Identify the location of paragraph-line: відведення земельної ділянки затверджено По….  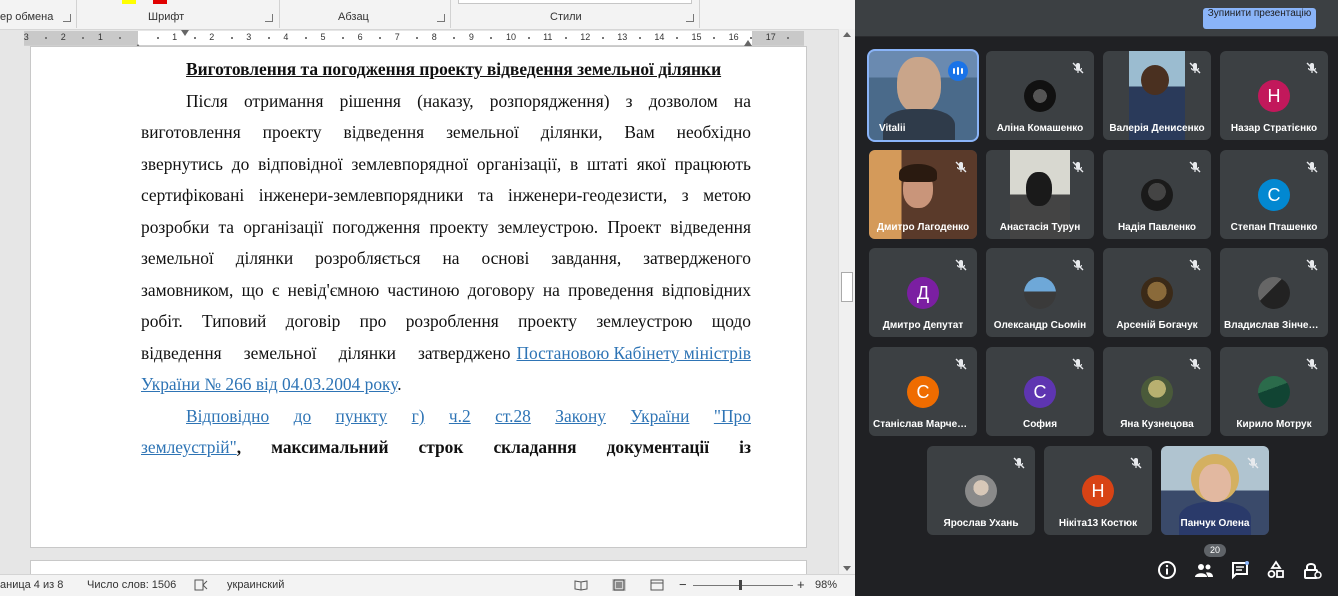
(446, 353).